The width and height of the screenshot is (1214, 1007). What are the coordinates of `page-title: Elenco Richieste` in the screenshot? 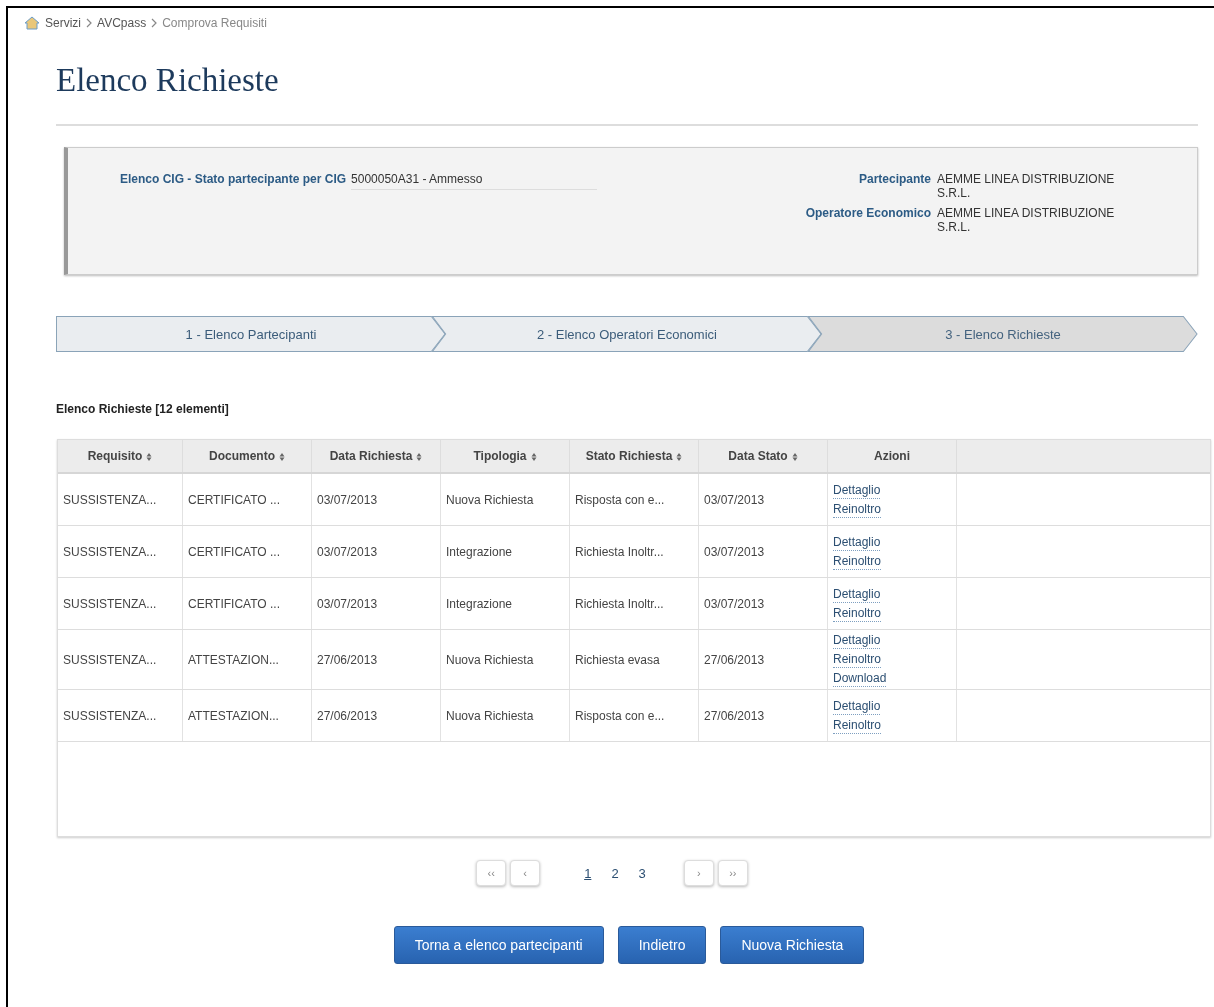 It's located at (168, 80).